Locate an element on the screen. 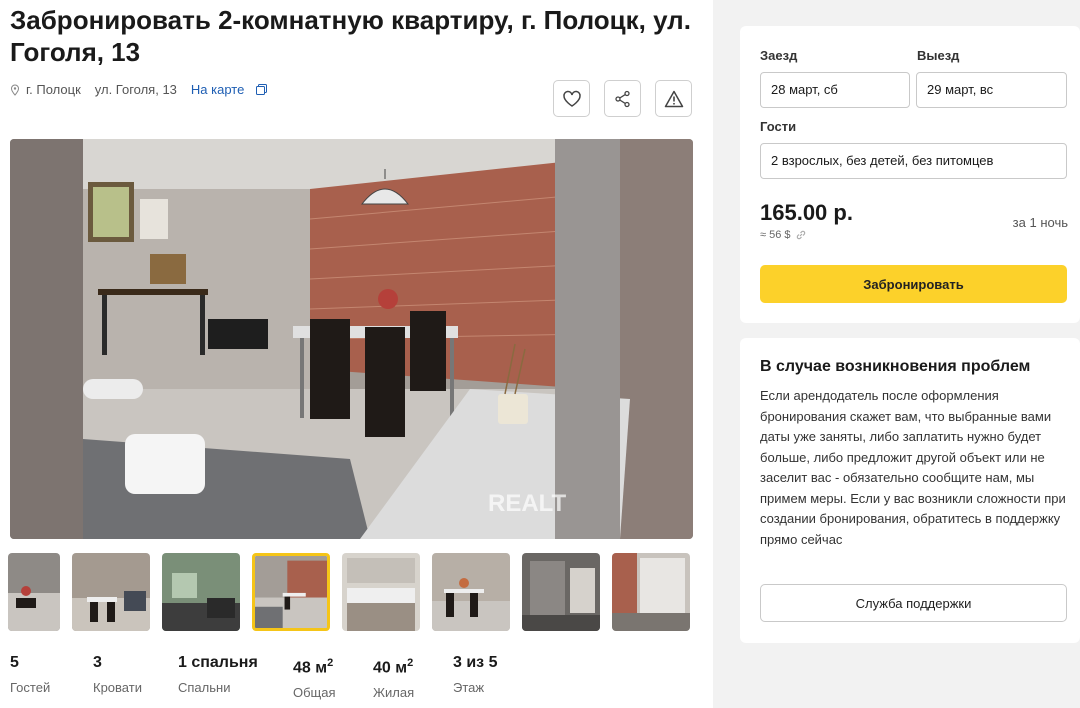  share-button is located at coordinates (622, 98).